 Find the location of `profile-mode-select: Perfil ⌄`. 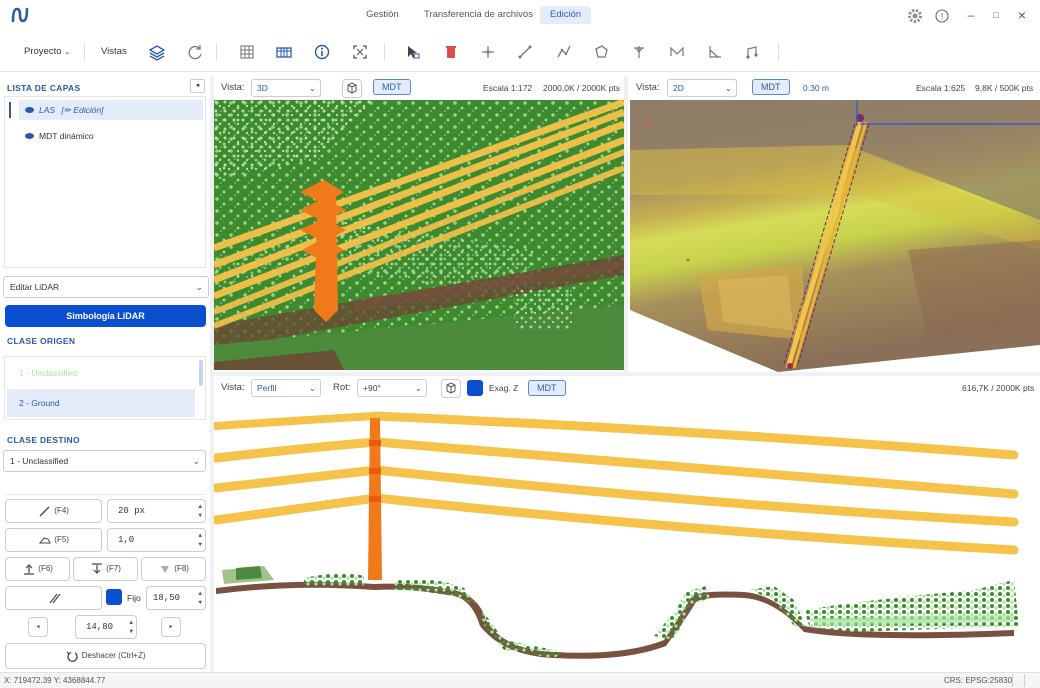

profile-mode-select: Perfil ⌄ is located at coordinates (286, 388).